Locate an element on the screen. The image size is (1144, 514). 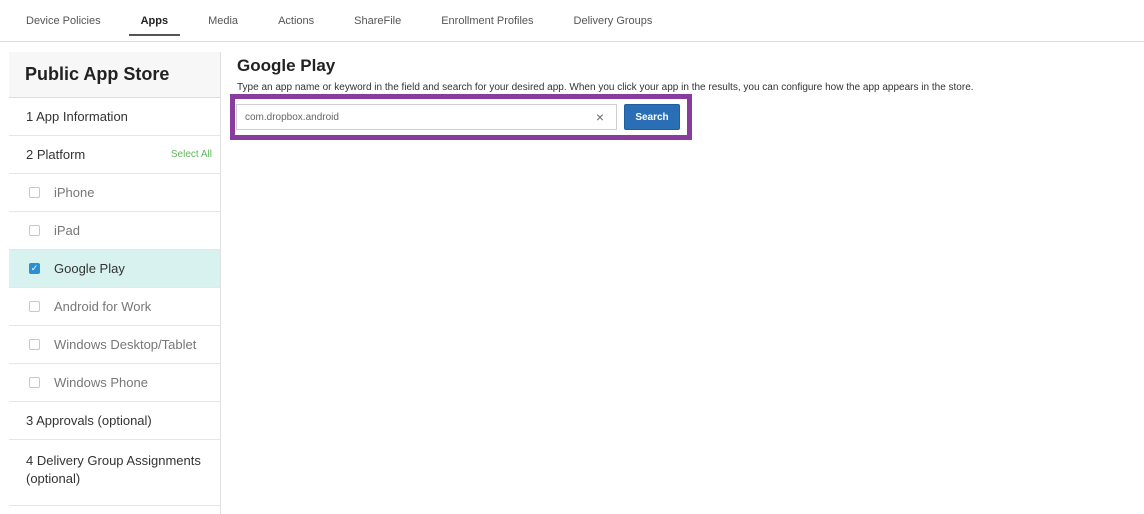
platform-windows-phone: Windows Phone is located at coordinates (114, 383).